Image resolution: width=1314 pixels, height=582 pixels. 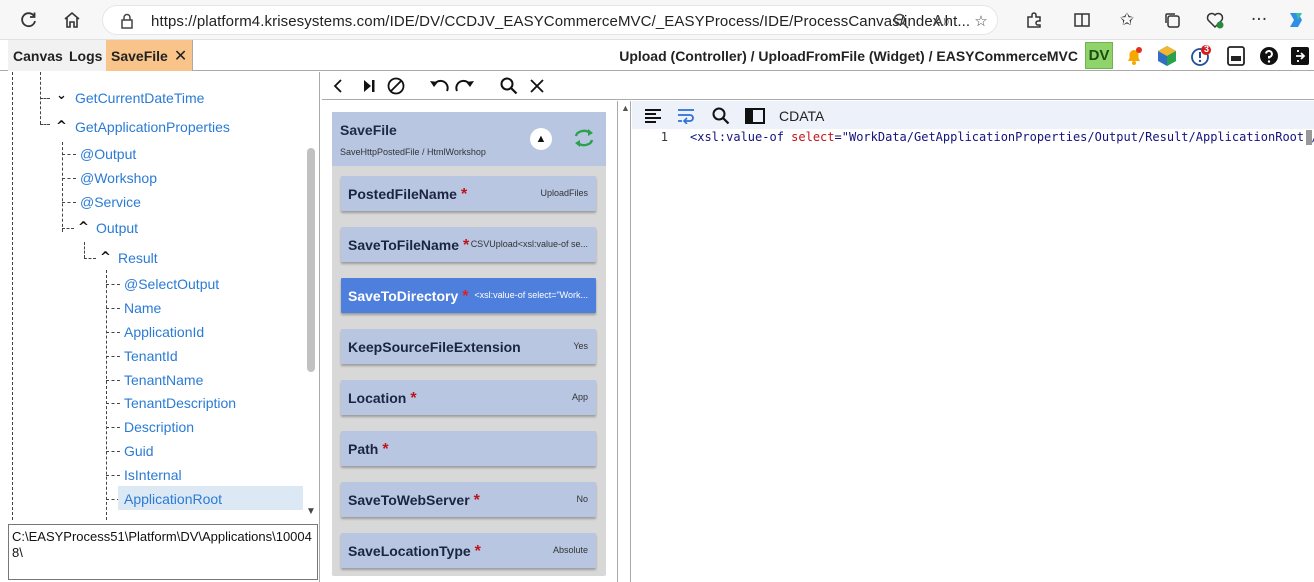 What do you see at coordinates (338, 86) in the screenshot?
I see `back-icon` at bounding box center [338, 86].